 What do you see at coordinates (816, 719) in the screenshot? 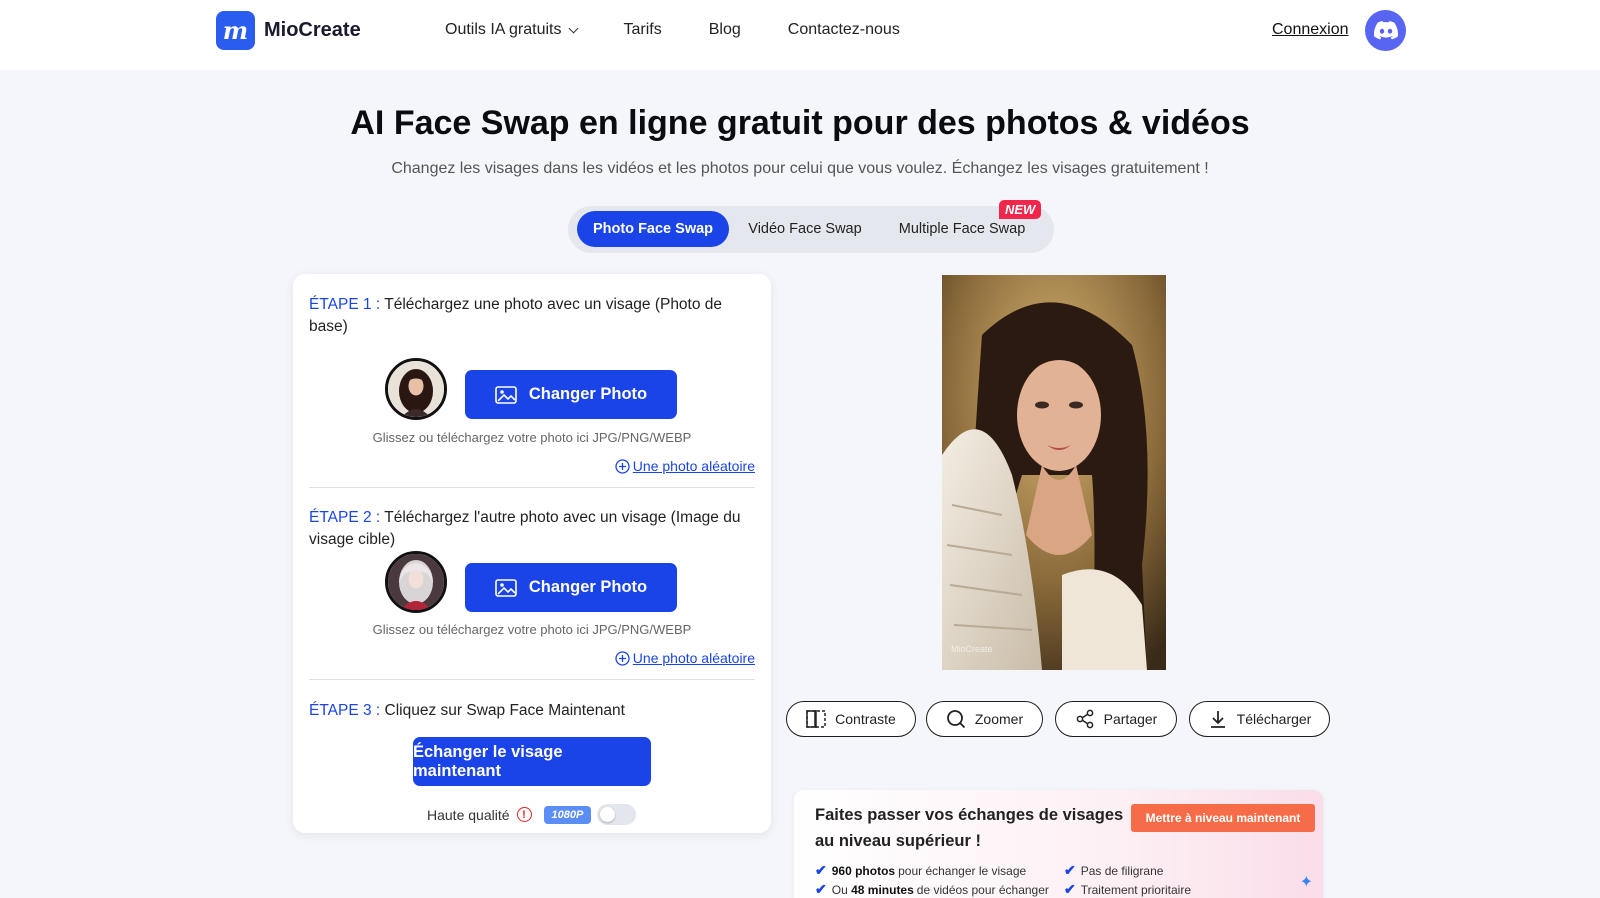
I see `contrast-icon` at bounding box center [816, 719].